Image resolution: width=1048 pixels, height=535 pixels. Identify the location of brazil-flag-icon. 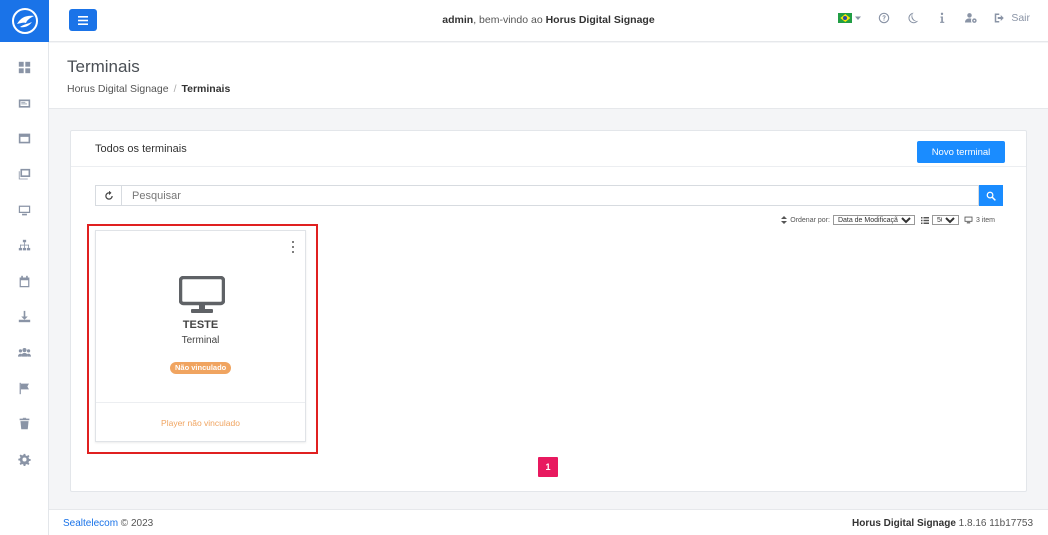
(845, 18).